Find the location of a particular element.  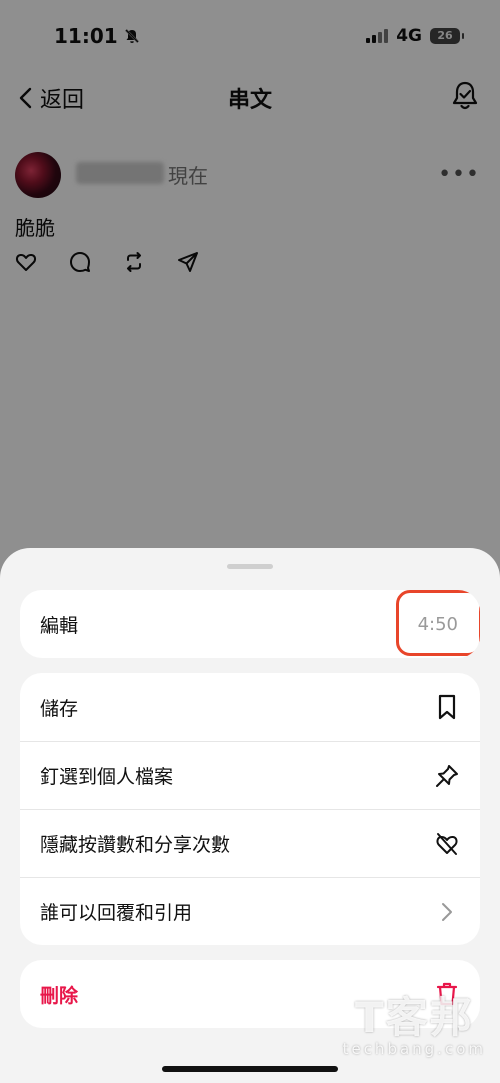

watermark-logo: T客邦 is located at coordinates (414, 1017).